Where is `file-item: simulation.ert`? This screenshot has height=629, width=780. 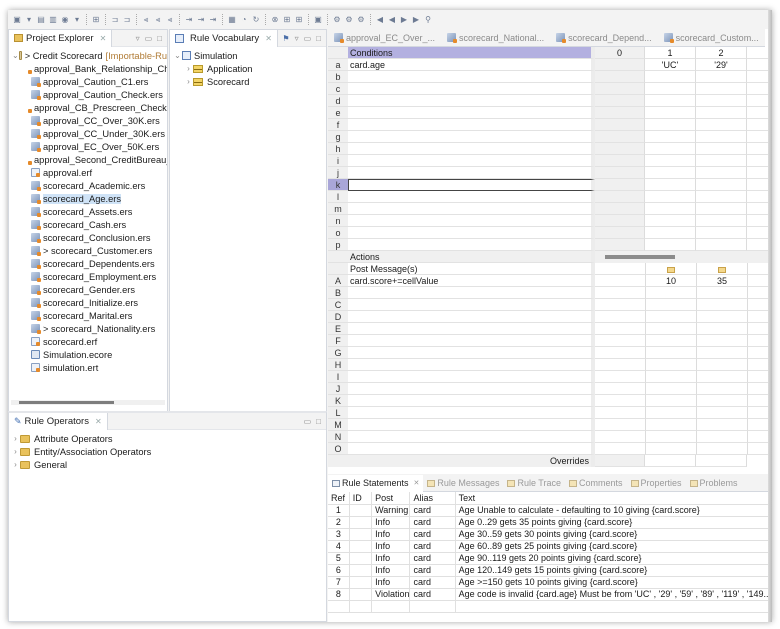
file-item: simulation.ert is located at coordinates (88, 367).